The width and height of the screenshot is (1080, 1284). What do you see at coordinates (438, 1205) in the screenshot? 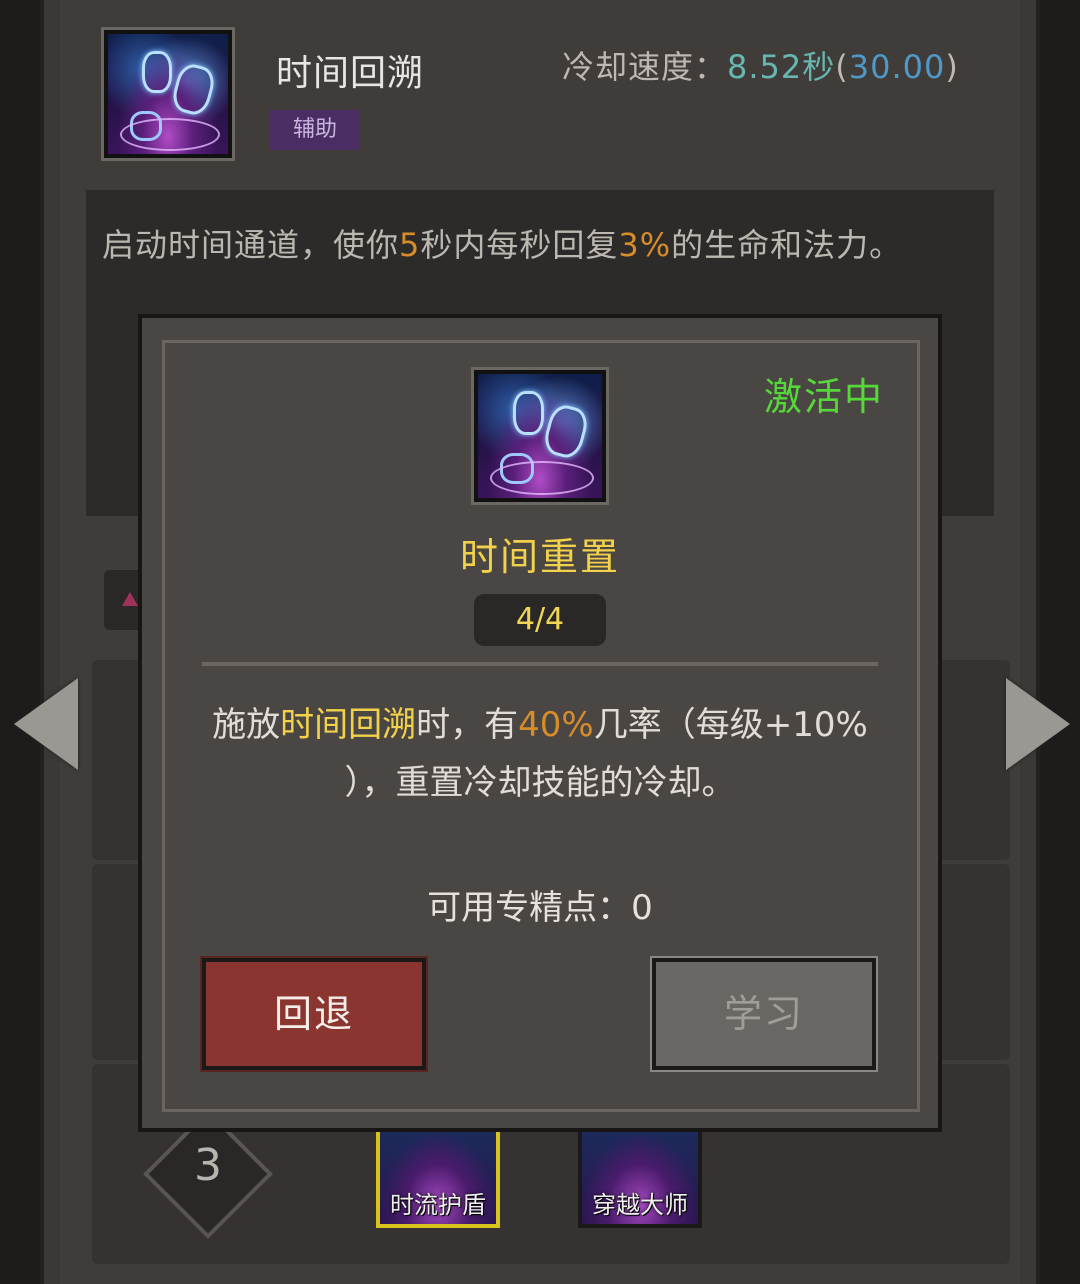
I see `talent-label: 时流护盾` at bounding box center [438, 1205].